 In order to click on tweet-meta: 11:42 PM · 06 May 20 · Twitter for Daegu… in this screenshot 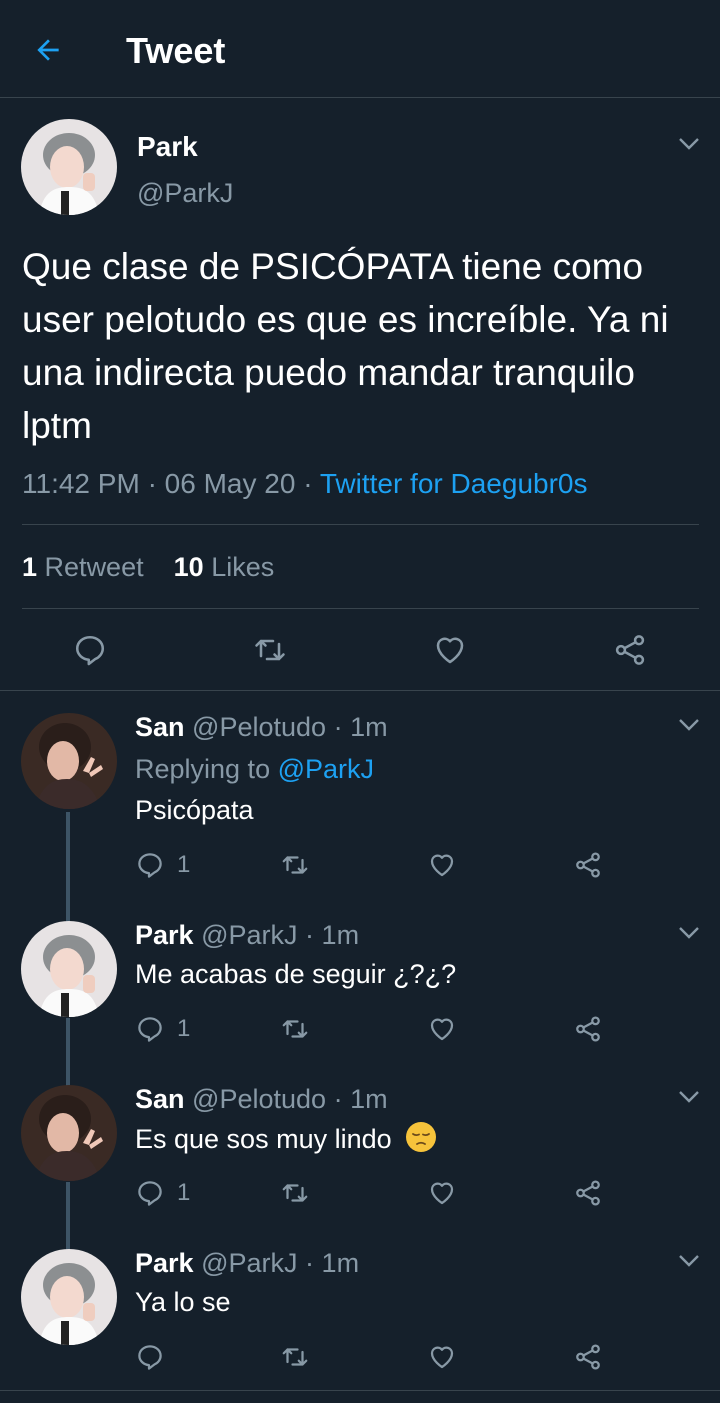, I will do `click(304, 484)`.